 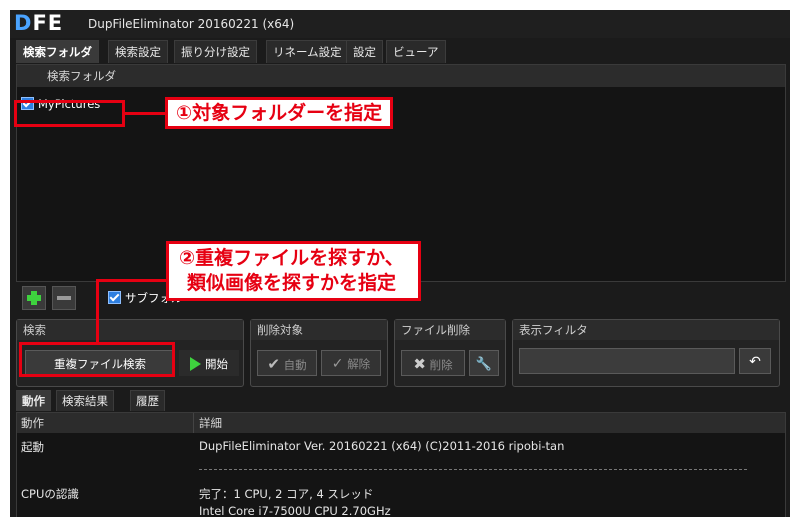 What do you see at coordinates (32, 447) in the screenshot?
I see `log-action-cell: 起動` at bounding box center [32, 447].